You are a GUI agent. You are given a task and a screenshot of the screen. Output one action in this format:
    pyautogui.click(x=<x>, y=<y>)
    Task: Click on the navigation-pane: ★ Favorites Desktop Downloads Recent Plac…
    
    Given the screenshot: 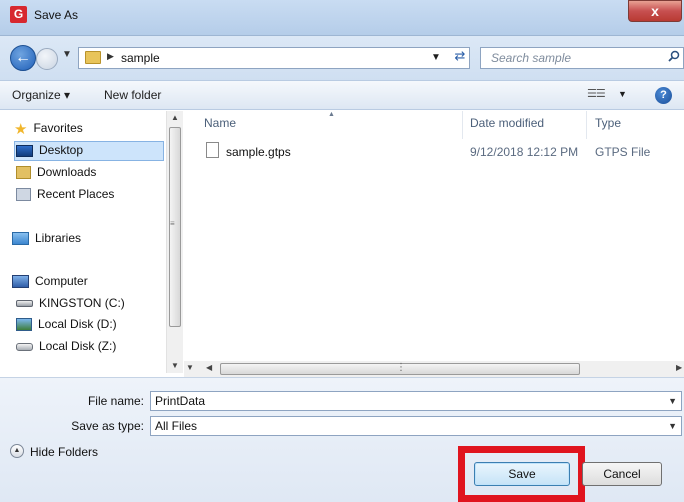 What is the action you would take?
    pyautogui.click(x=91, y=242)
    